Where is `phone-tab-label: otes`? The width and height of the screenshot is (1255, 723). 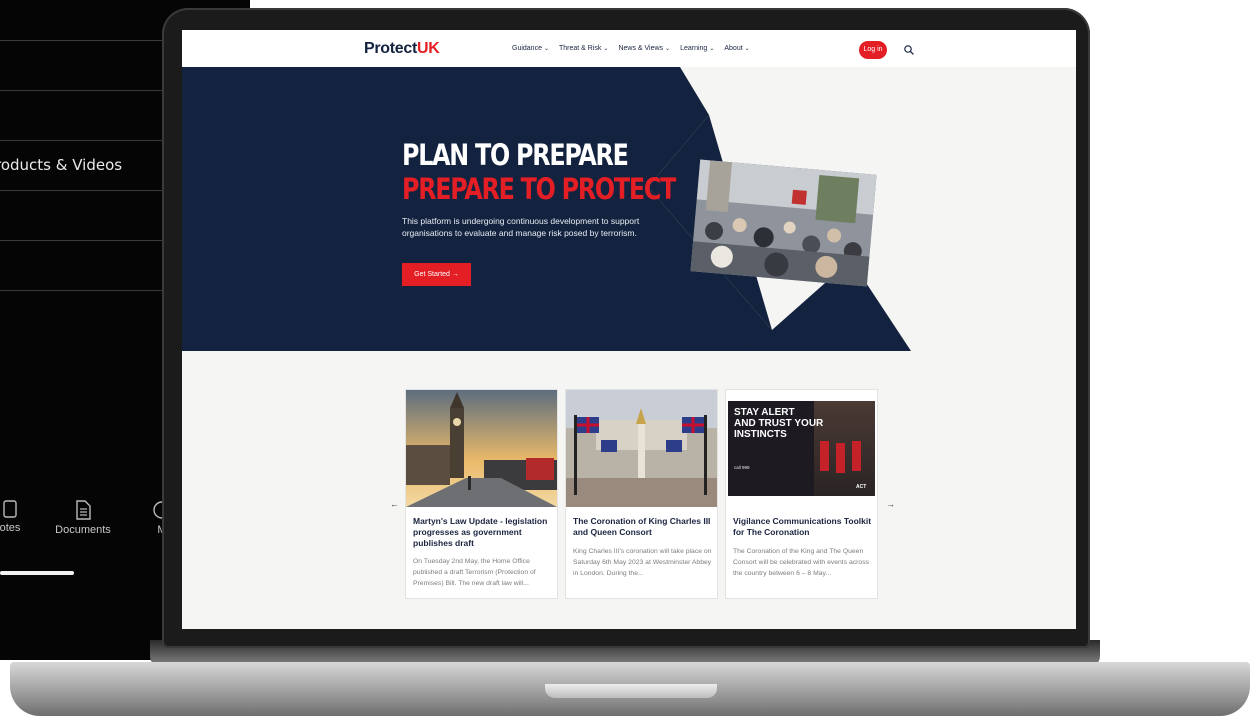 phone-tab-label: otes is located at coordinates (10, 528).